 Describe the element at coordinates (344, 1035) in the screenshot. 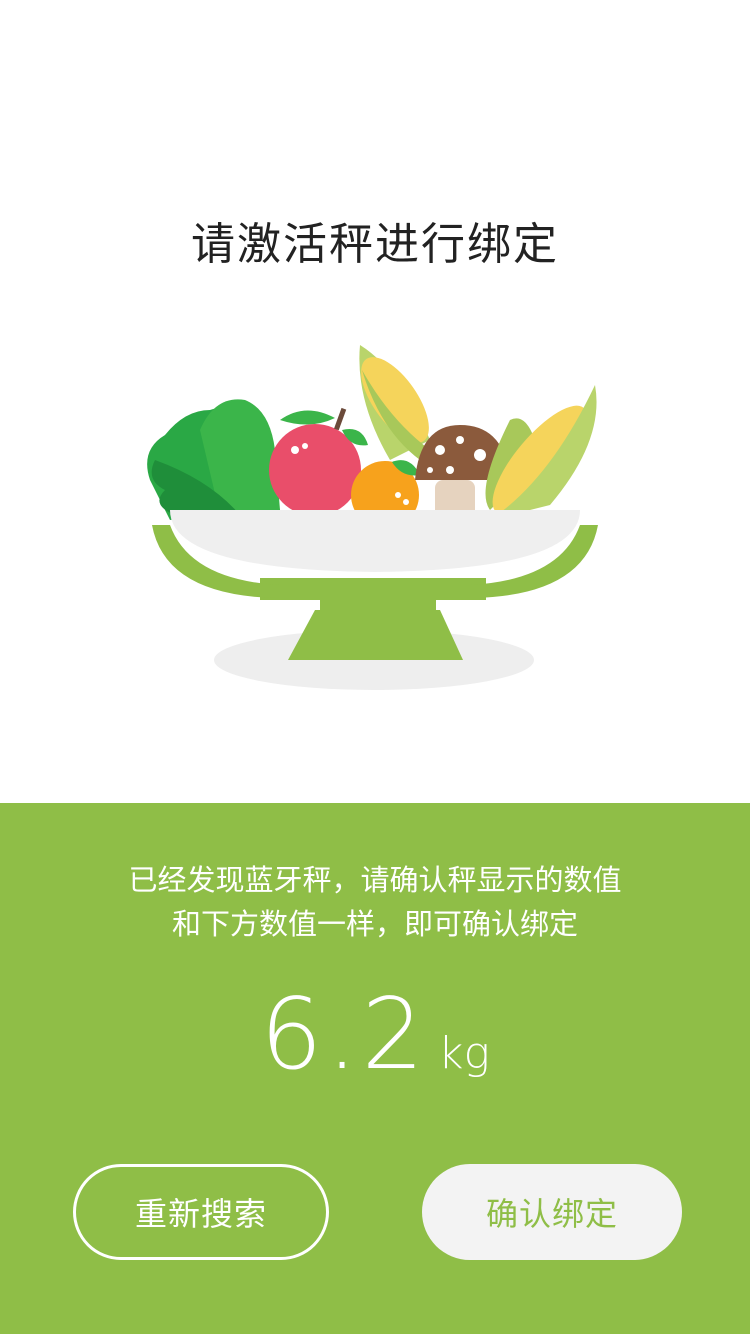

I see `weight-value: 6.2` at that location.